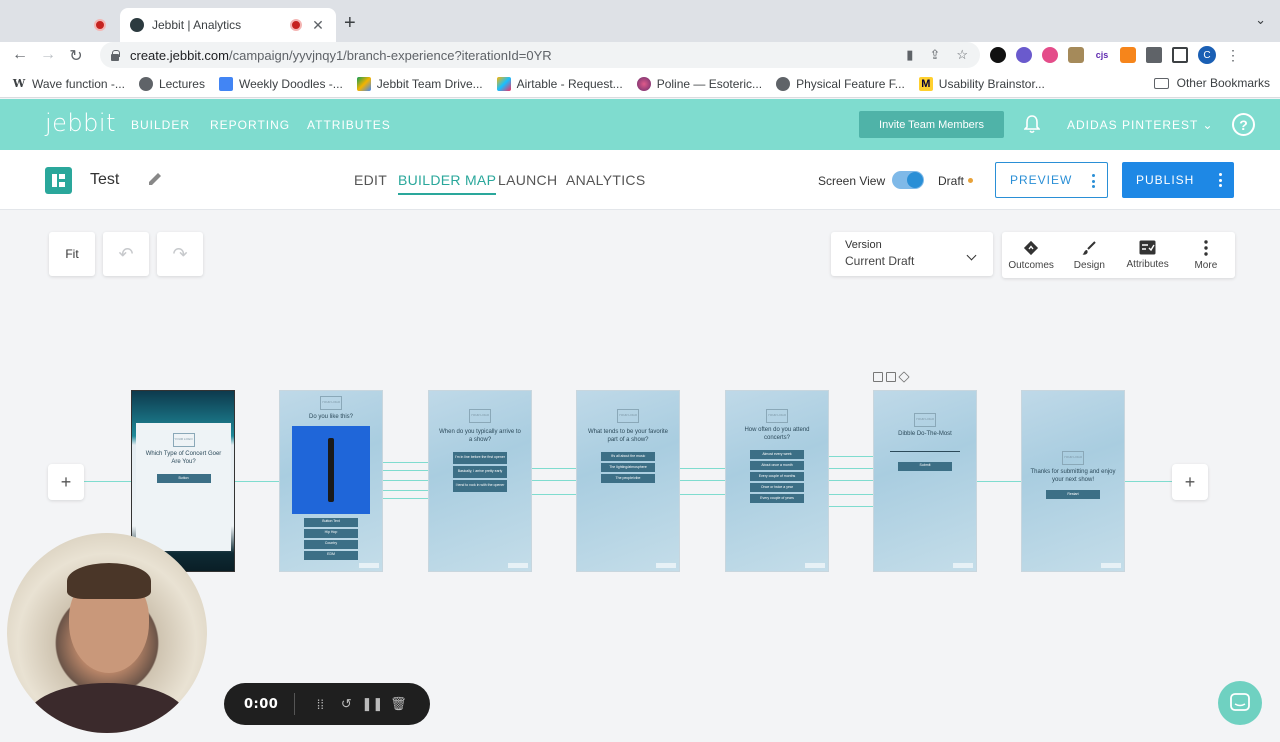 This screenshot has width=1280, height=742. I want to click on add-screen-after-button: +, so click(1190, 482).